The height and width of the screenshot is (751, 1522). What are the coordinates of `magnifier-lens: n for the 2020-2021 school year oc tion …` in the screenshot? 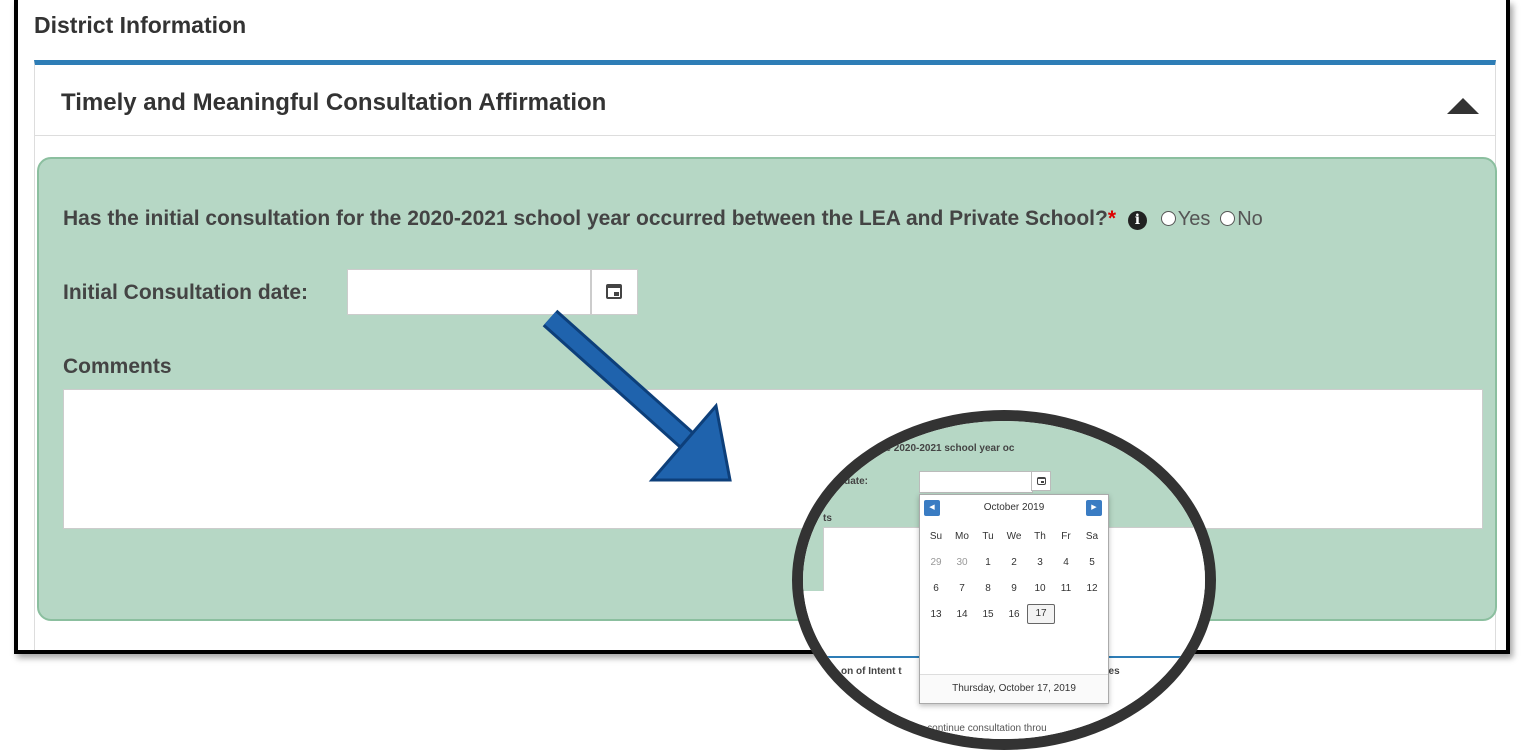 It's located at (1004, 580).